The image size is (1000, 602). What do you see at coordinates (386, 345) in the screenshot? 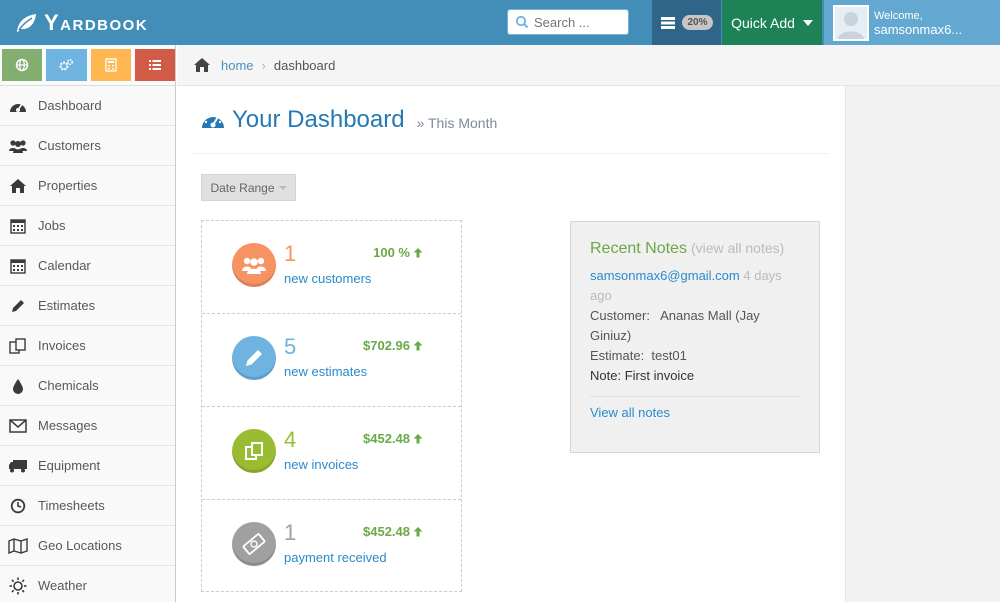
I see `stat-change-value: $702.96` at bounding box center [386, 345].